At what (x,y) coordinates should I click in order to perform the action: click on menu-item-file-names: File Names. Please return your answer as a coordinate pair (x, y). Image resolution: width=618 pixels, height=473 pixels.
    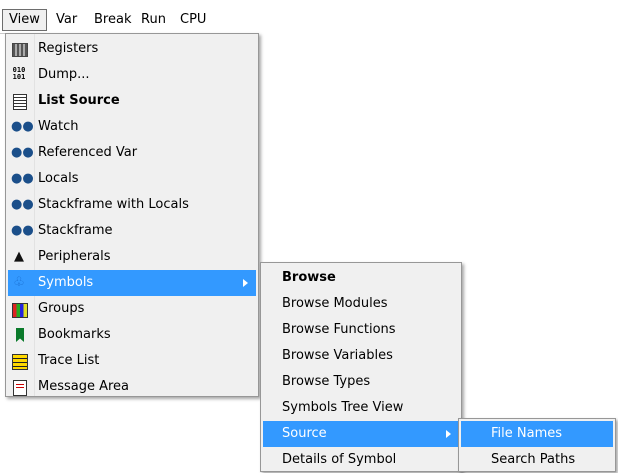
    Looking at the image, I should click on (537, 434).